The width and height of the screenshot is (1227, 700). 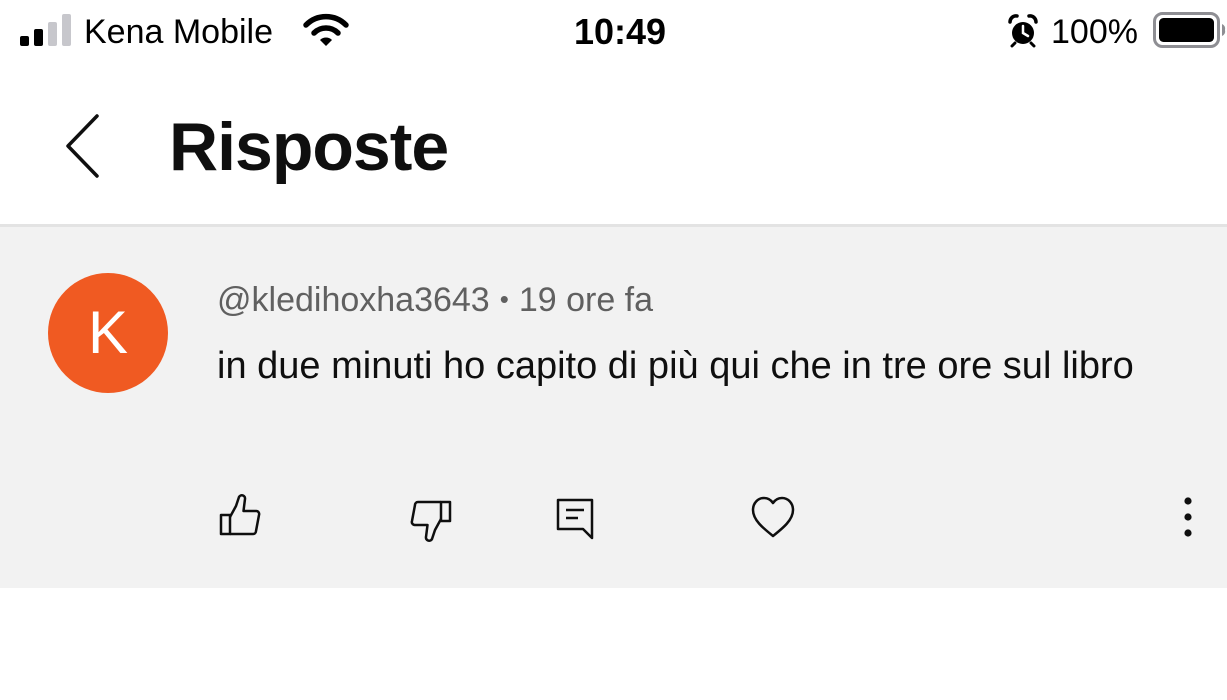 What do you see at coordinates (431, 521) in the screenshot?
I see `thumbs-down-icon` at bounding box center [431, 521].